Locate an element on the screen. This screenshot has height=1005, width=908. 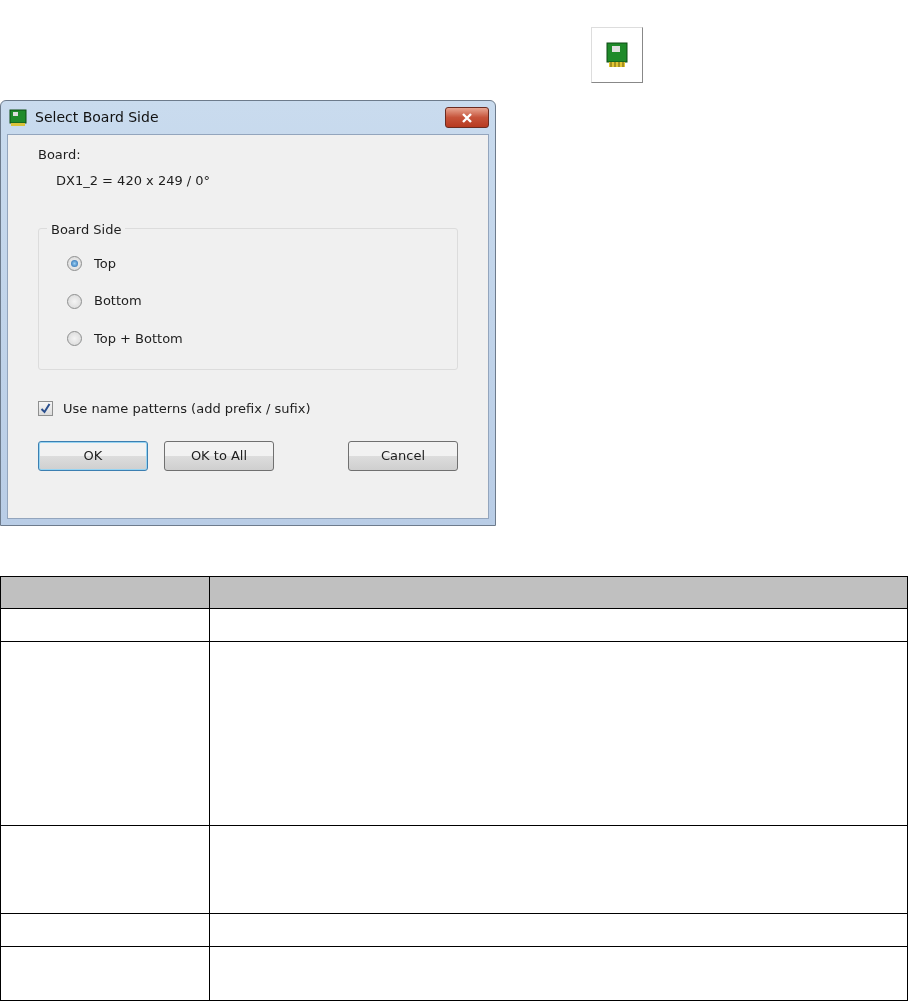
checkbox-label: Use name patterns (add prefix / sufix) is located at coordinates (187, 409).